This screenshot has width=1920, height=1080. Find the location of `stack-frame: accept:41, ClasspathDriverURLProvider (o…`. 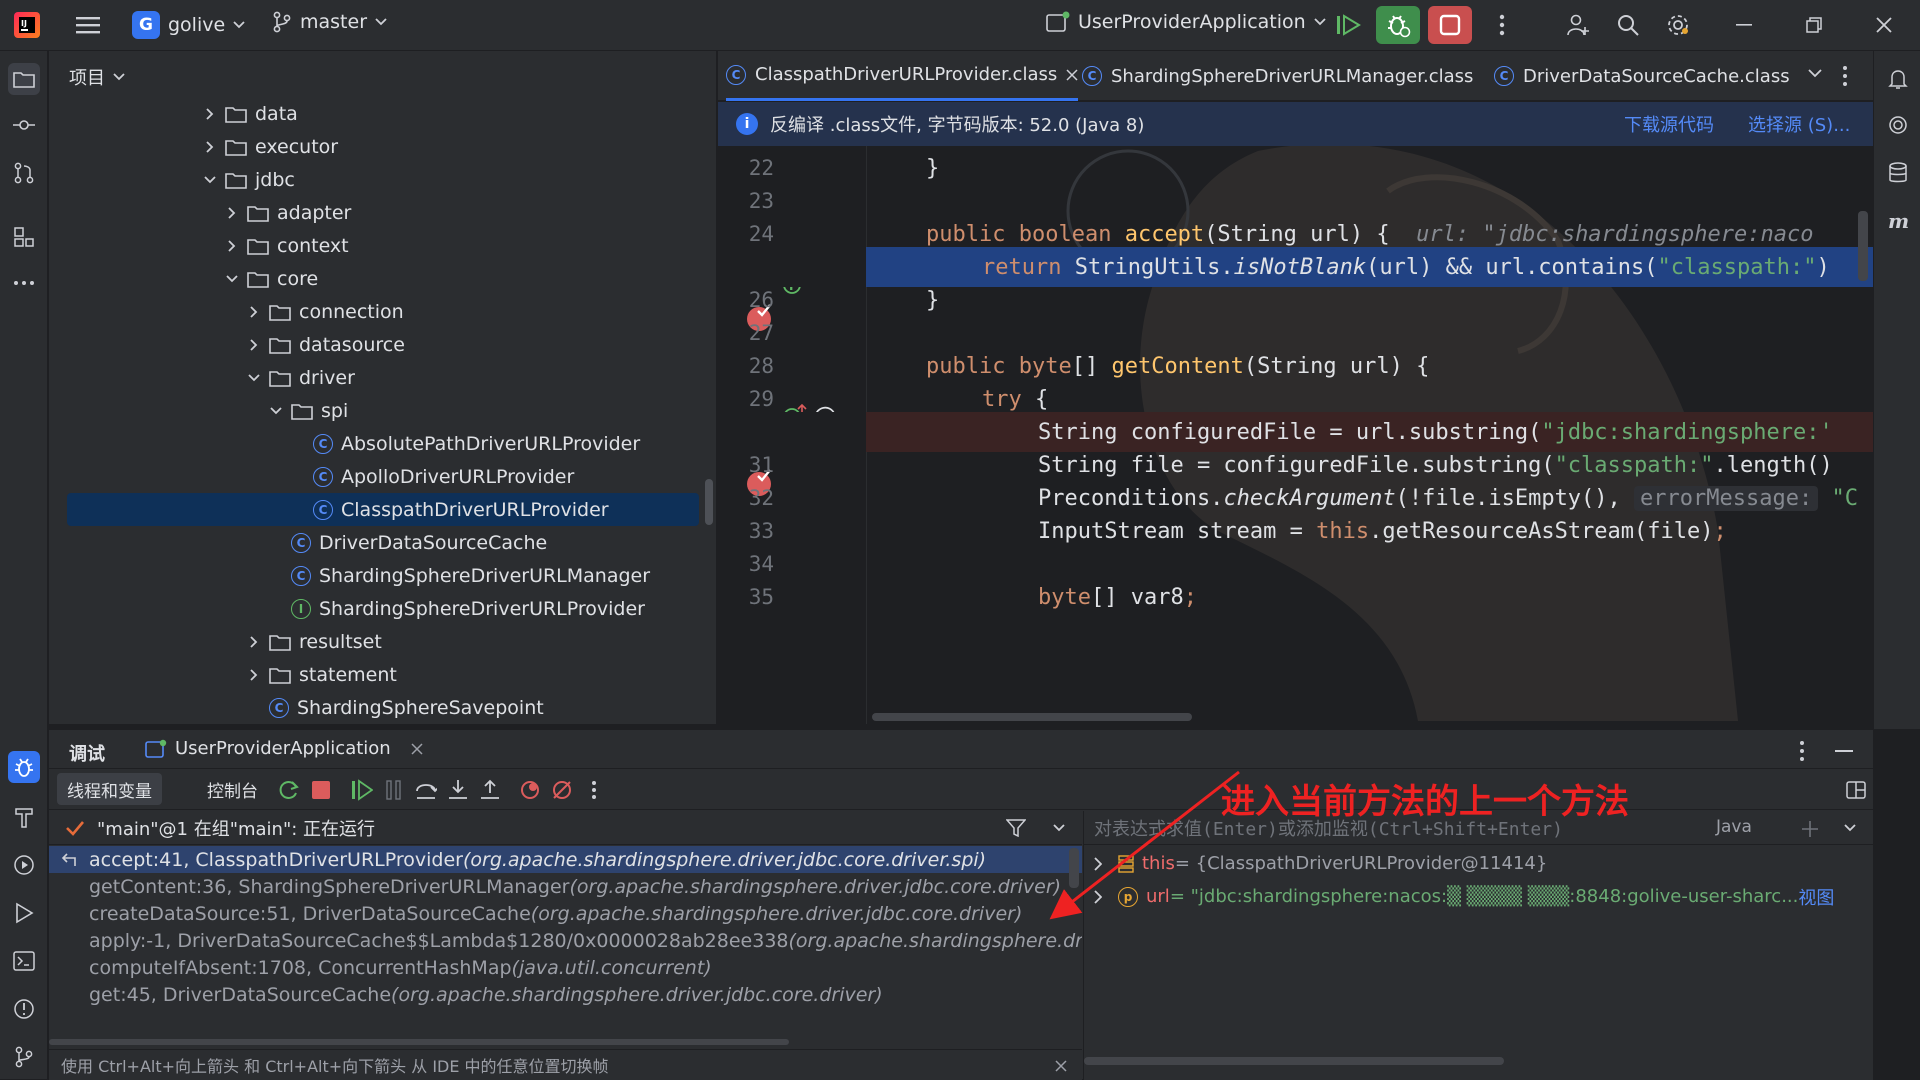

stack-frame: accept:41, ClasspathDriverURLProvider (o… is located at coordinates (565, 859).